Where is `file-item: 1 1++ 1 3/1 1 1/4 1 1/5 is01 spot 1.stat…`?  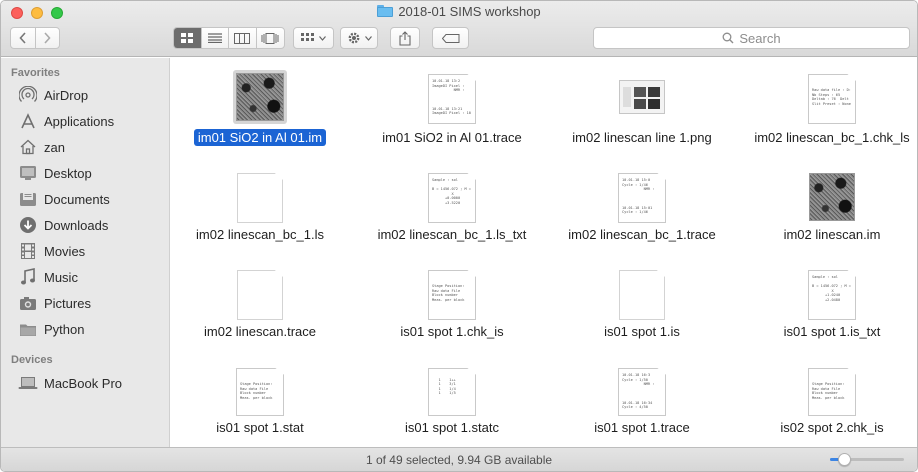 file-item: 1 1++ 1 3/1 1 1/4 1 1/5 is01 spot 1.stat… is located at coordinates (452, 406).